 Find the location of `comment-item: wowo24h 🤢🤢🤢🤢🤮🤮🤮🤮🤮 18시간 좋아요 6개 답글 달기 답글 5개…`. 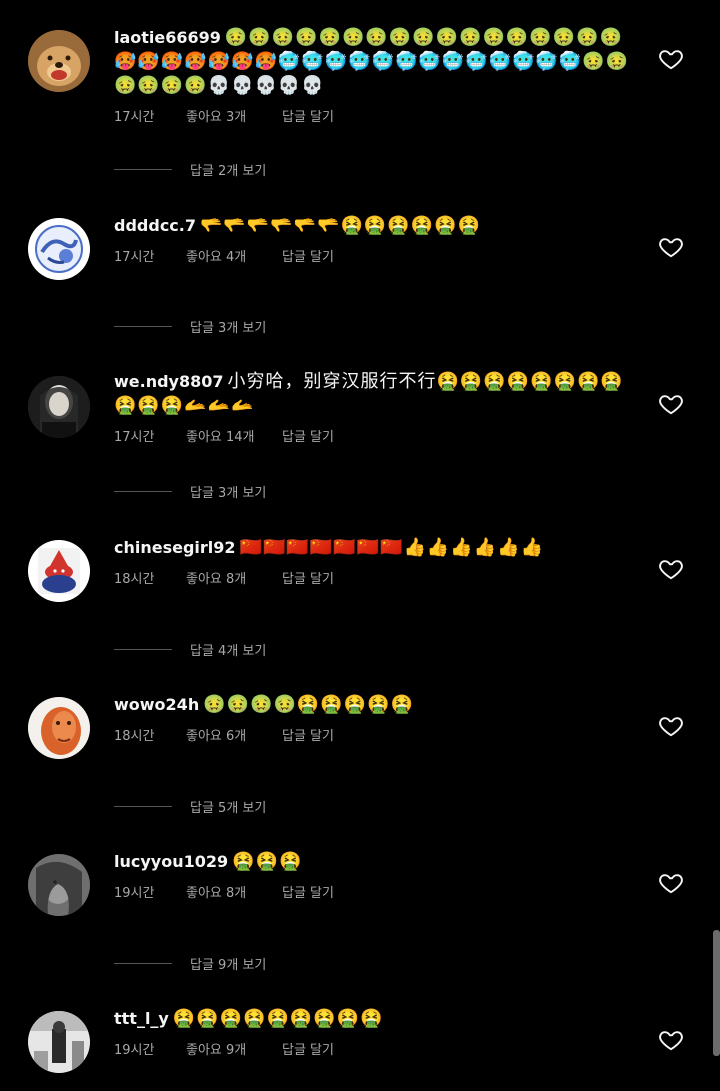

comment-item: wowo24h 🤢🤢🤢🤢🤮🤮🤮🤮🤮 18시간 좋아요 6개 답글 달기 답글 5개… is located at coordinates (360, 741).